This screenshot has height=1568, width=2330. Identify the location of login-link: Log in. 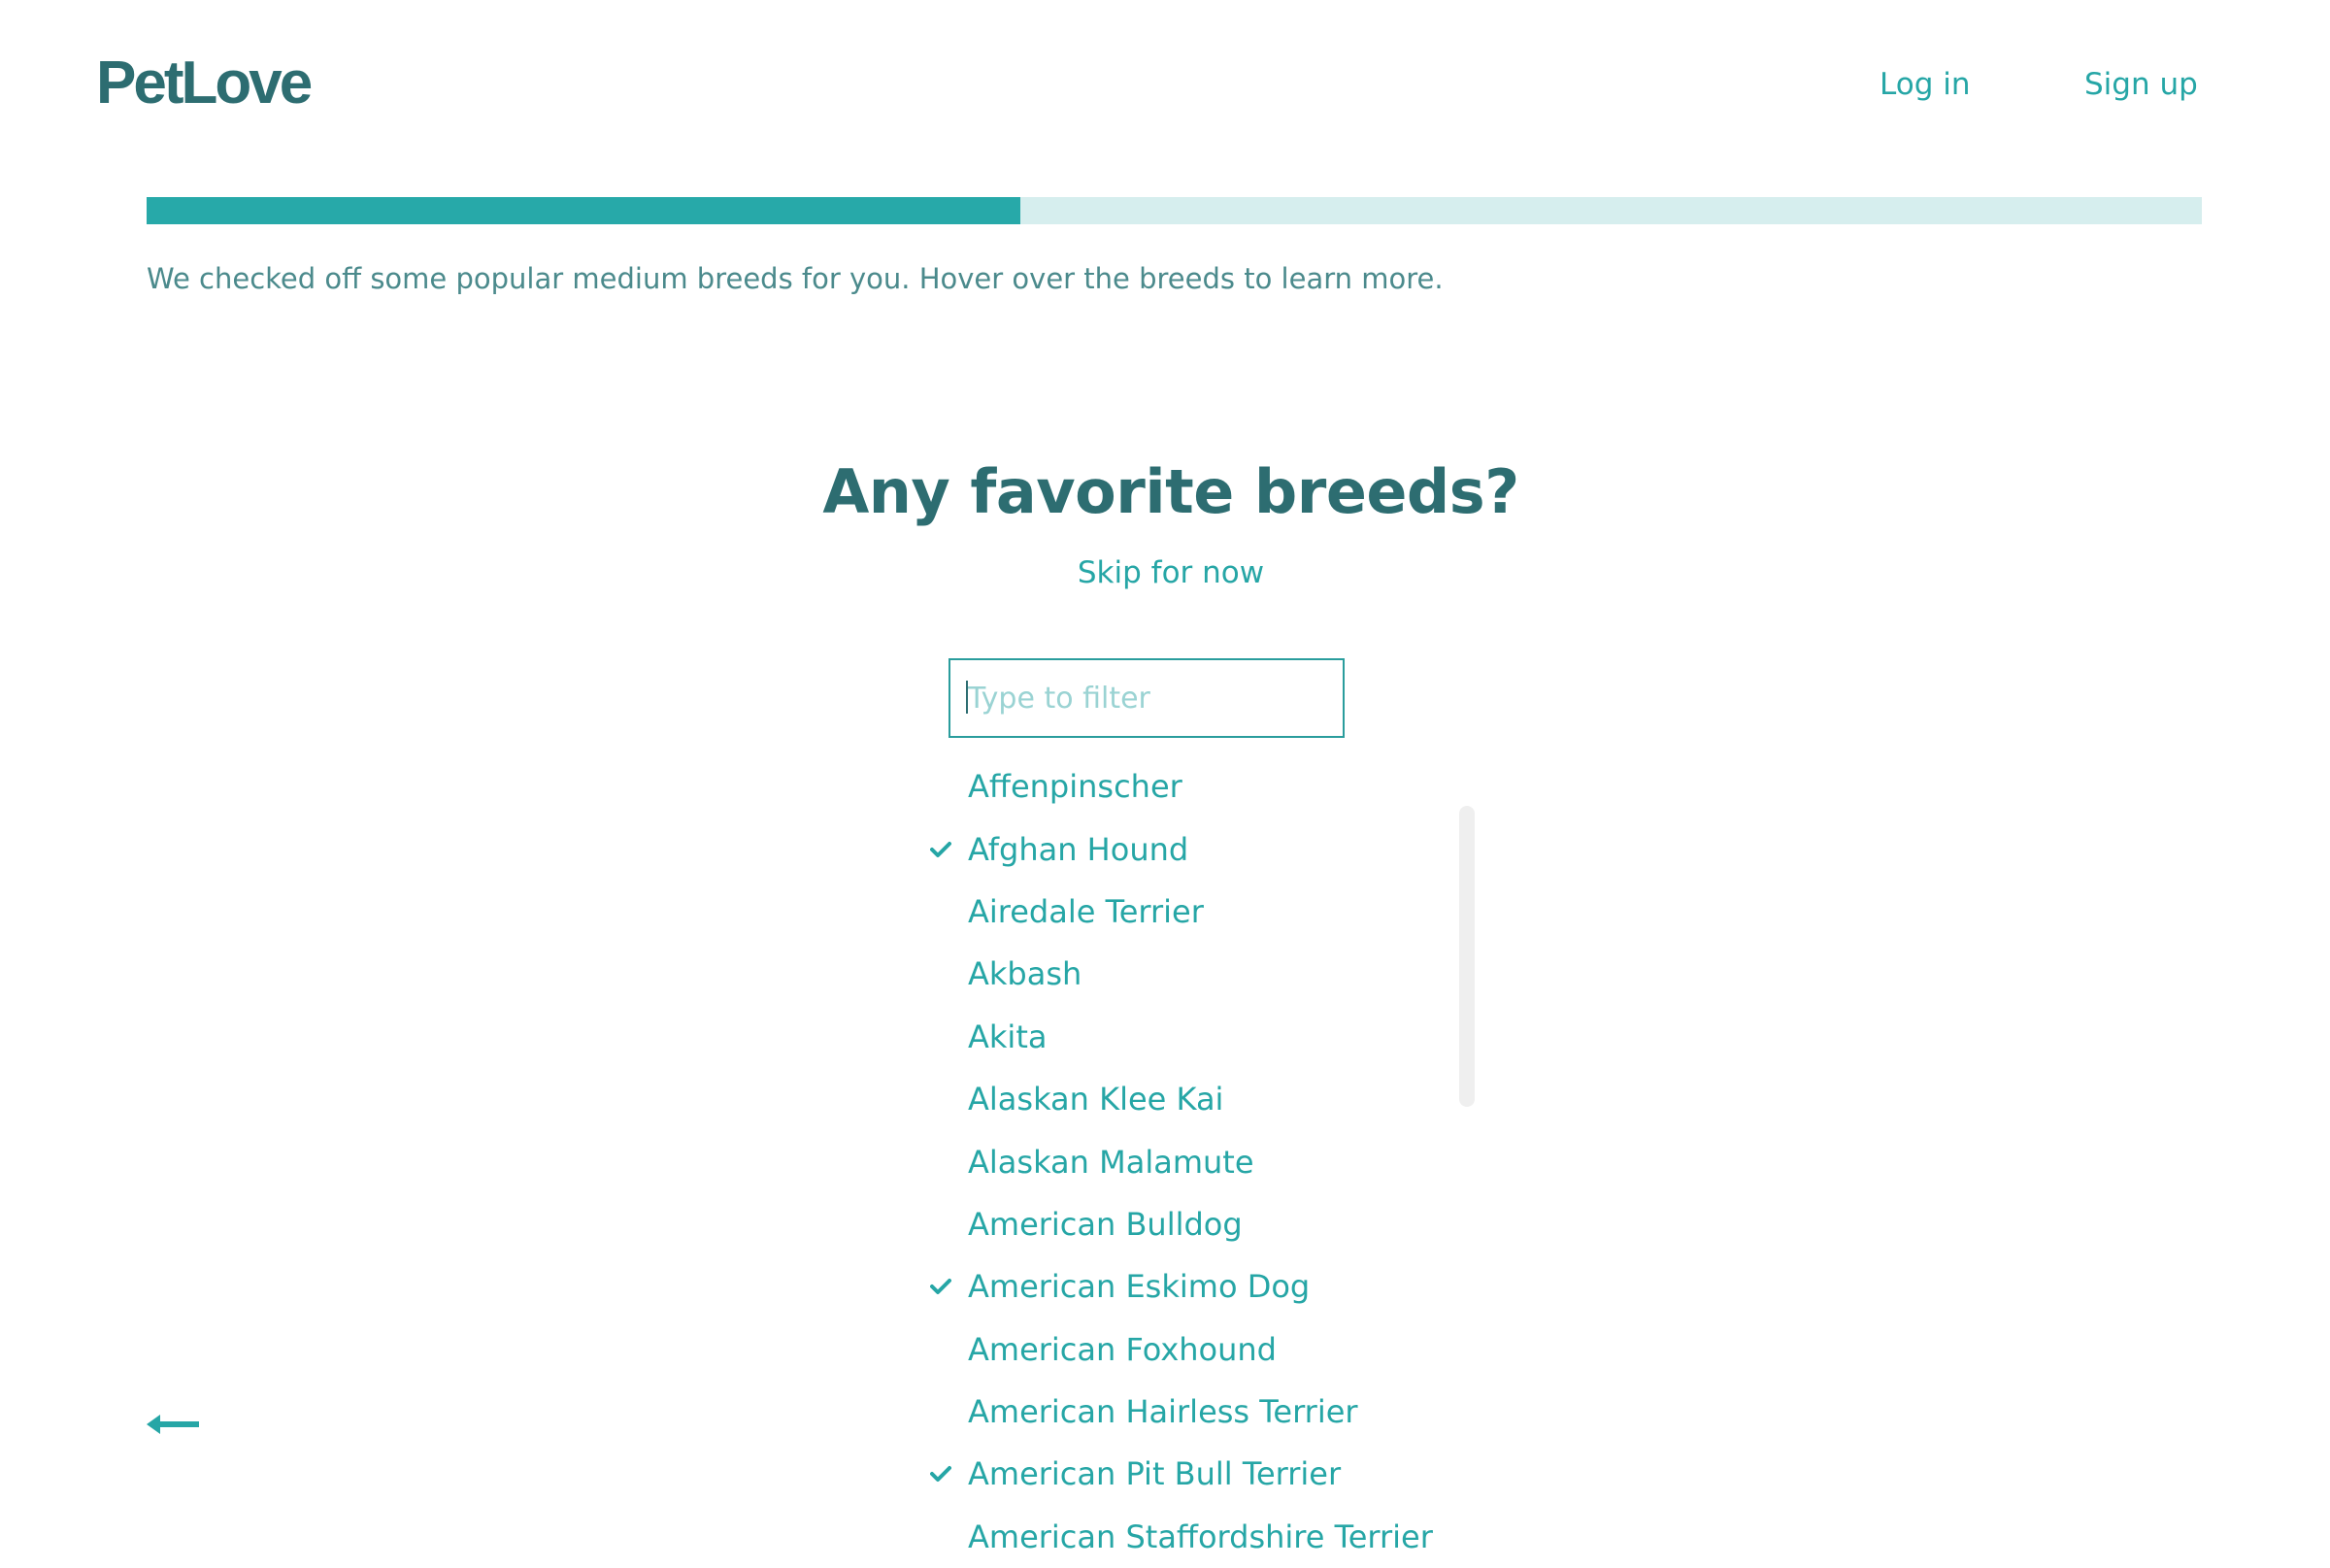
(1925, 84).